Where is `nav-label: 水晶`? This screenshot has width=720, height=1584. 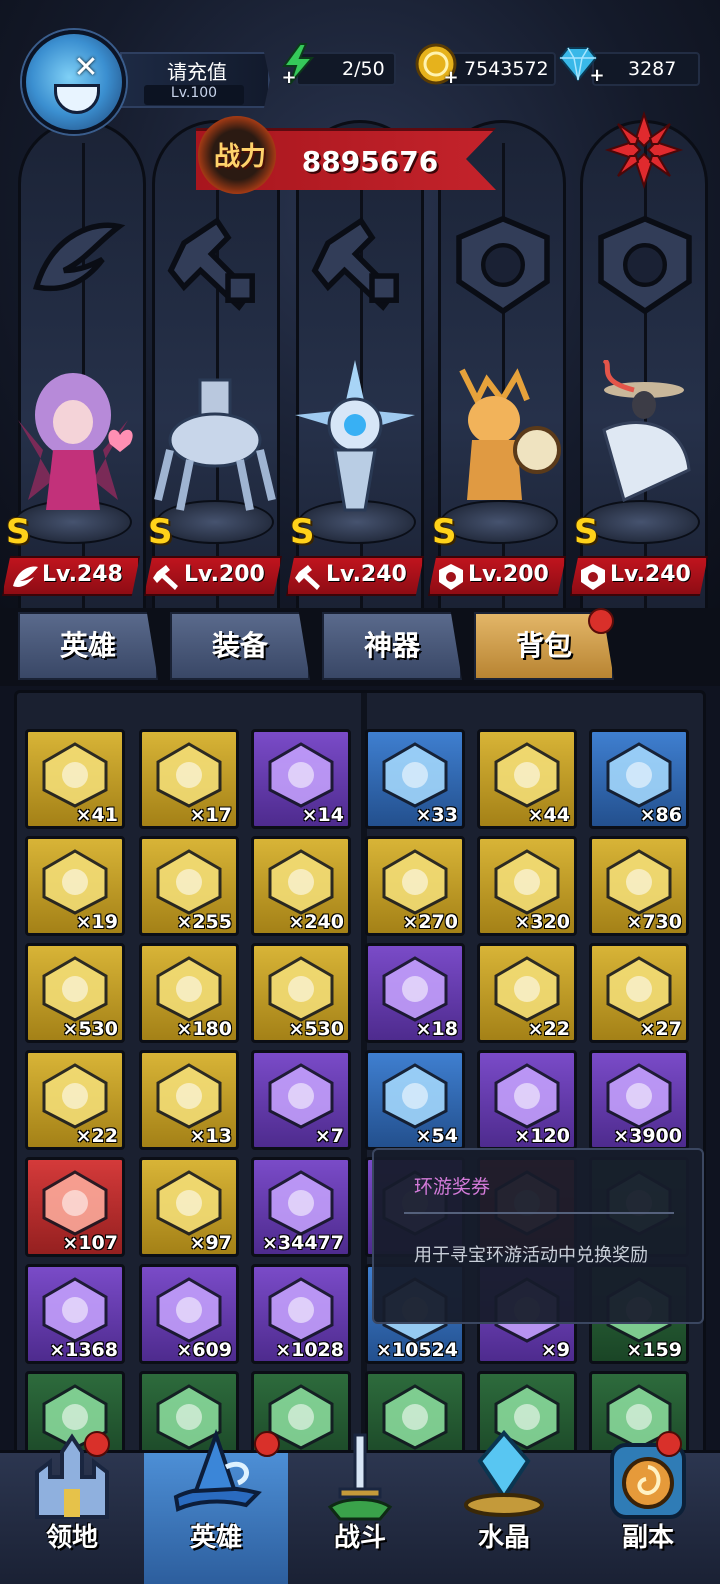 nav-label: 水晶 is located at coordinates (503, 1538).